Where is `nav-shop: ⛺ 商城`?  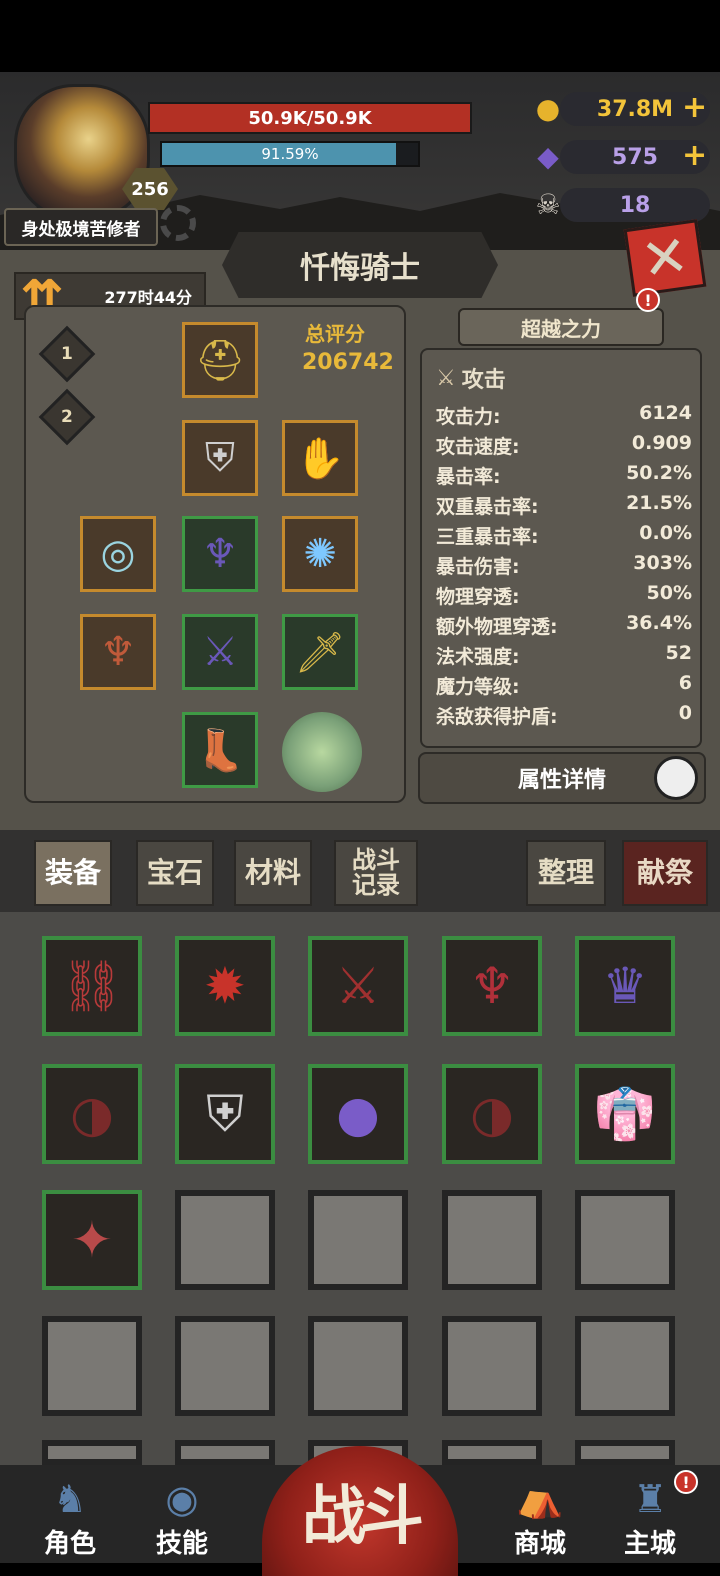 nav-shop: ⛺ 商城 is located at coordinates (540, 1518).